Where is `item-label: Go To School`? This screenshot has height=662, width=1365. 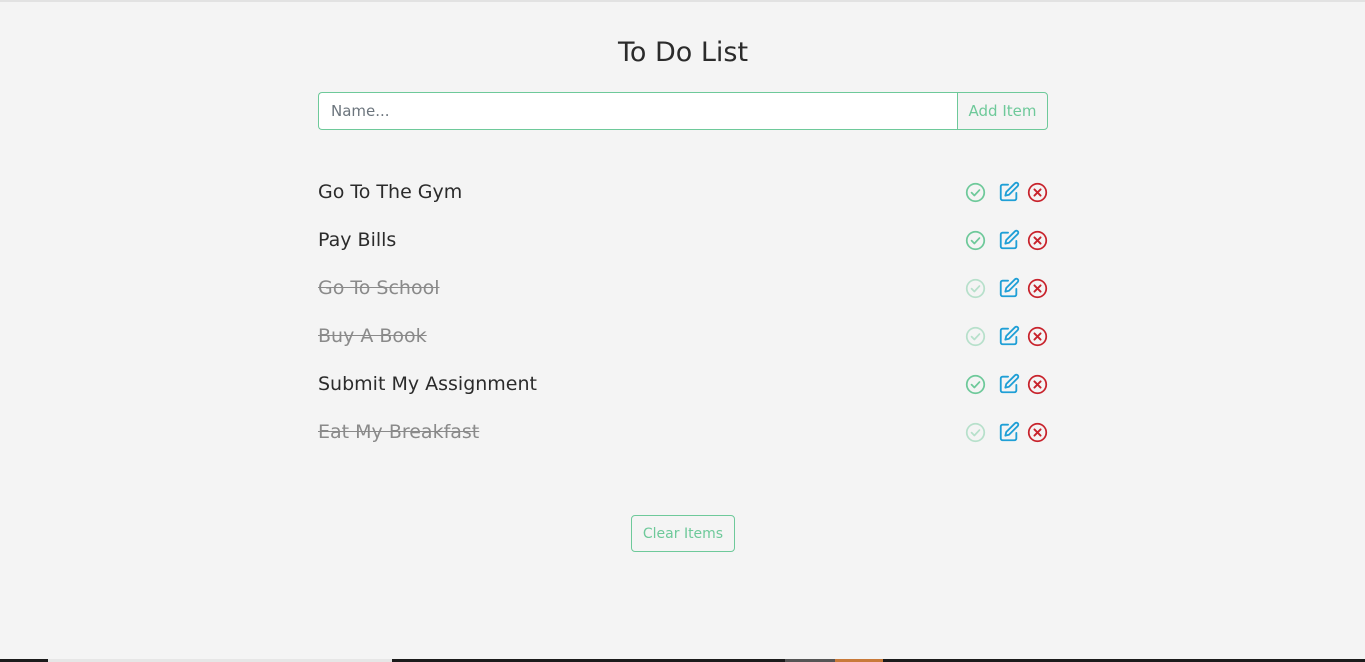 item-label: Go To School is located at coordinates (379, 288).